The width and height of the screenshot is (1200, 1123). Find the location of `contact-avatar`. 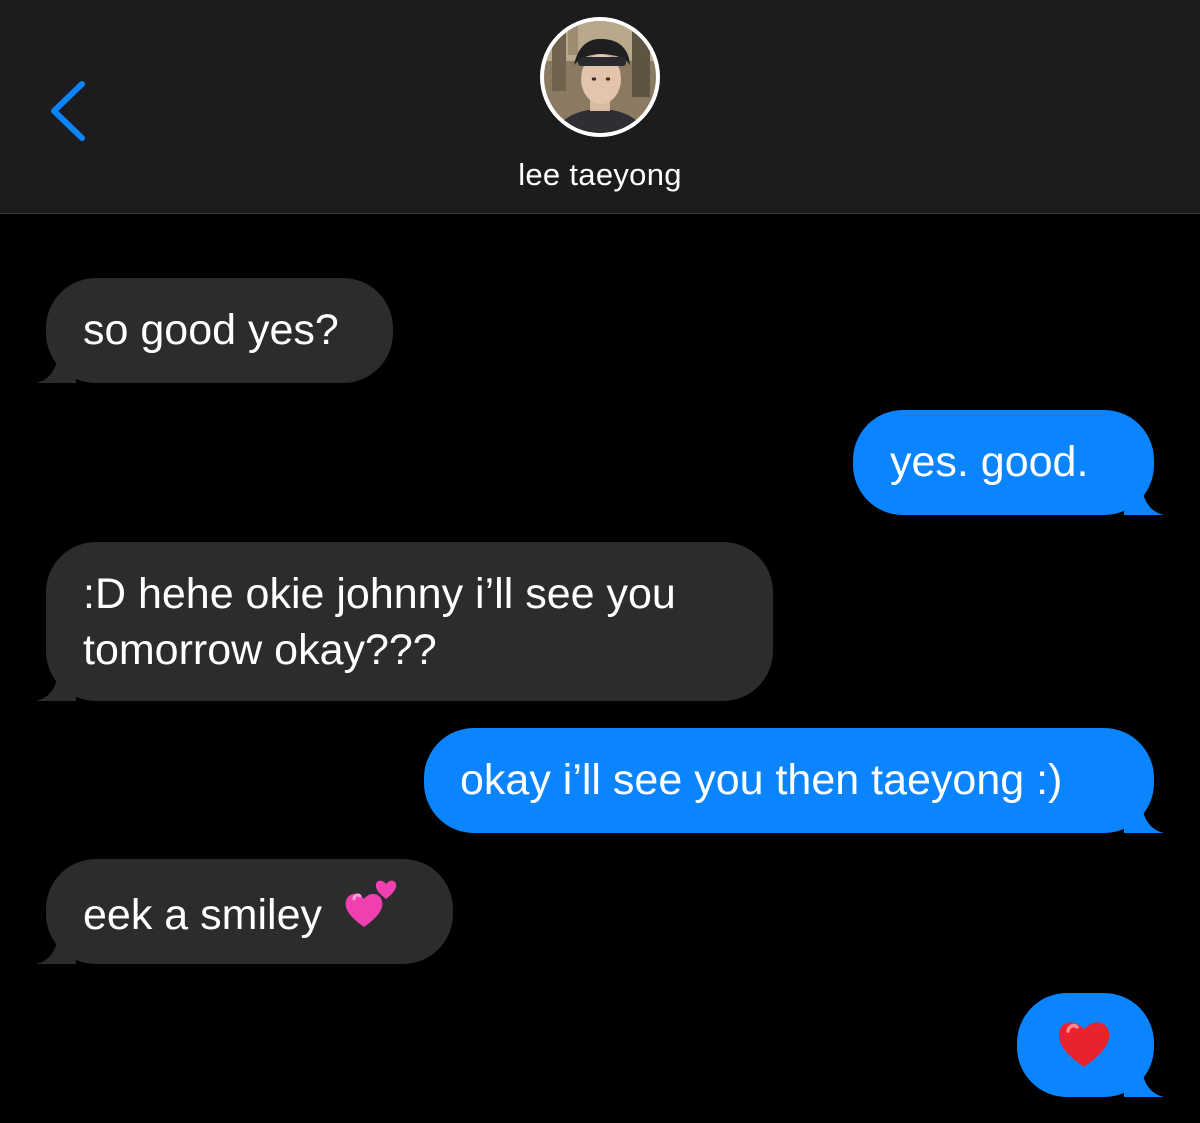

contact-avatar is located at coordinates (600, 77).